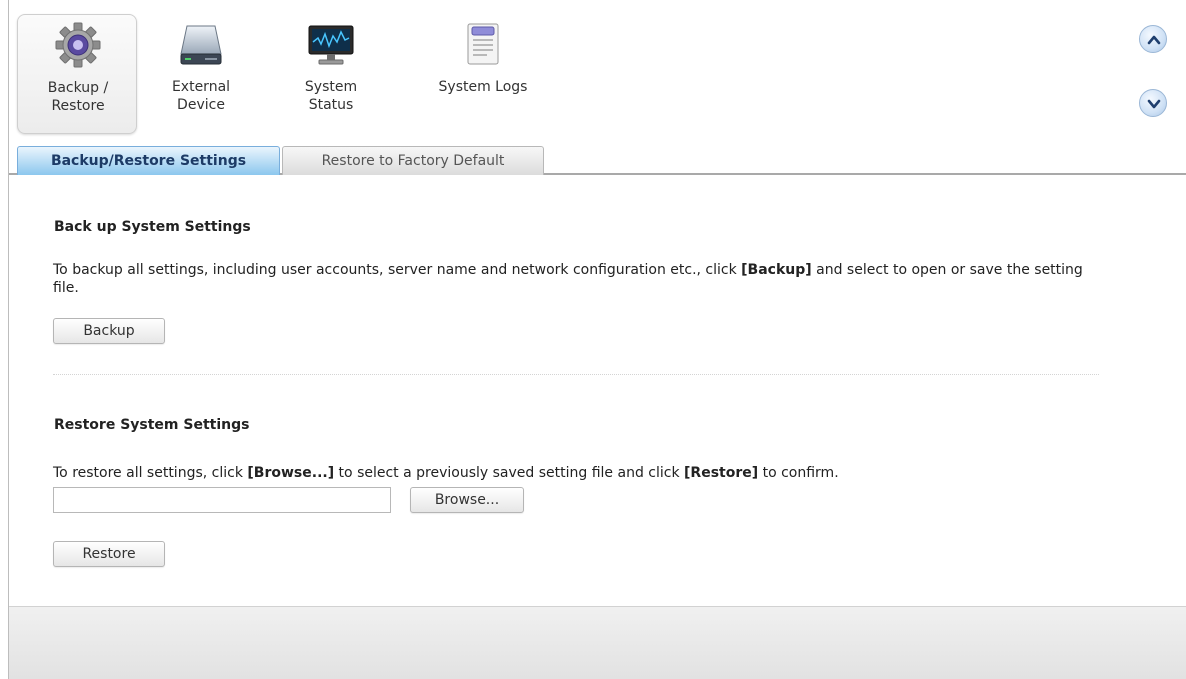 The image size is (1186, 679). Describe the element at coordinates (331, 45) in the screenshot. I see `monitor-icon` at that location.